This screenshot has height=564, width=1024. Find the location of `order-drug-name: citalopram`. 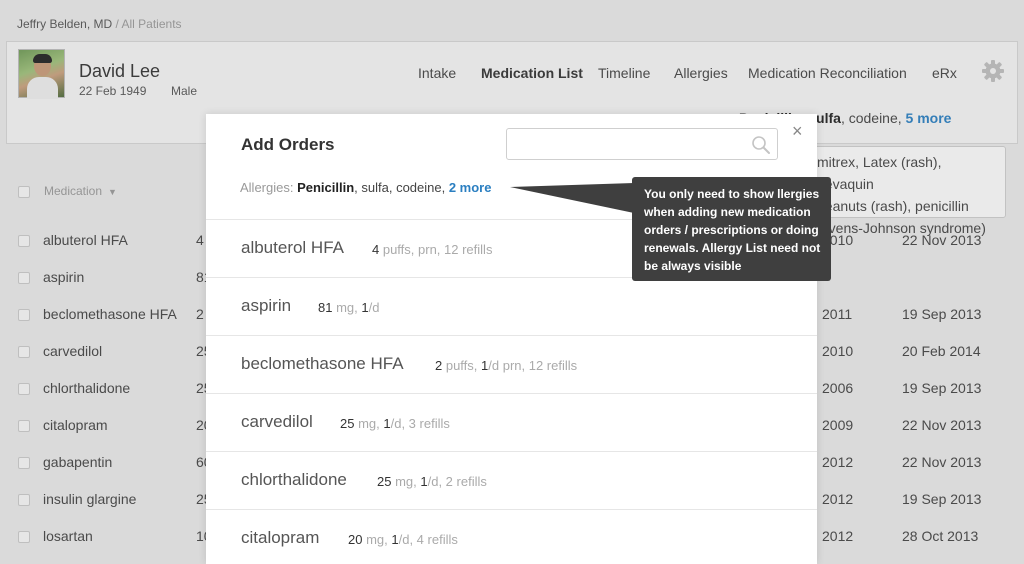

order-drug-name: citalopram is located at coordinates (280, 537).